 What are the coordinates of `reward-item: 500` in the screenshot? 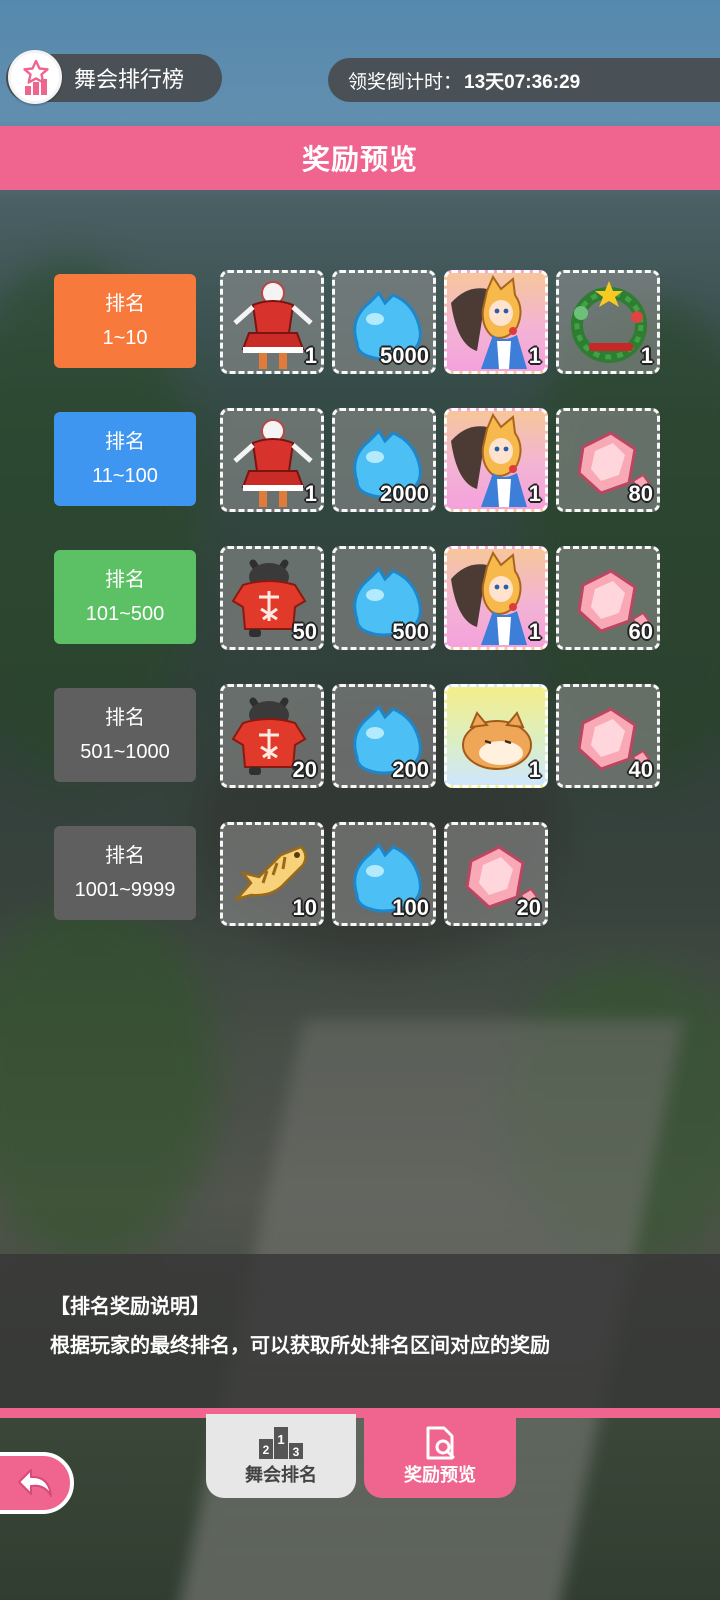 It's located at (384, 598).